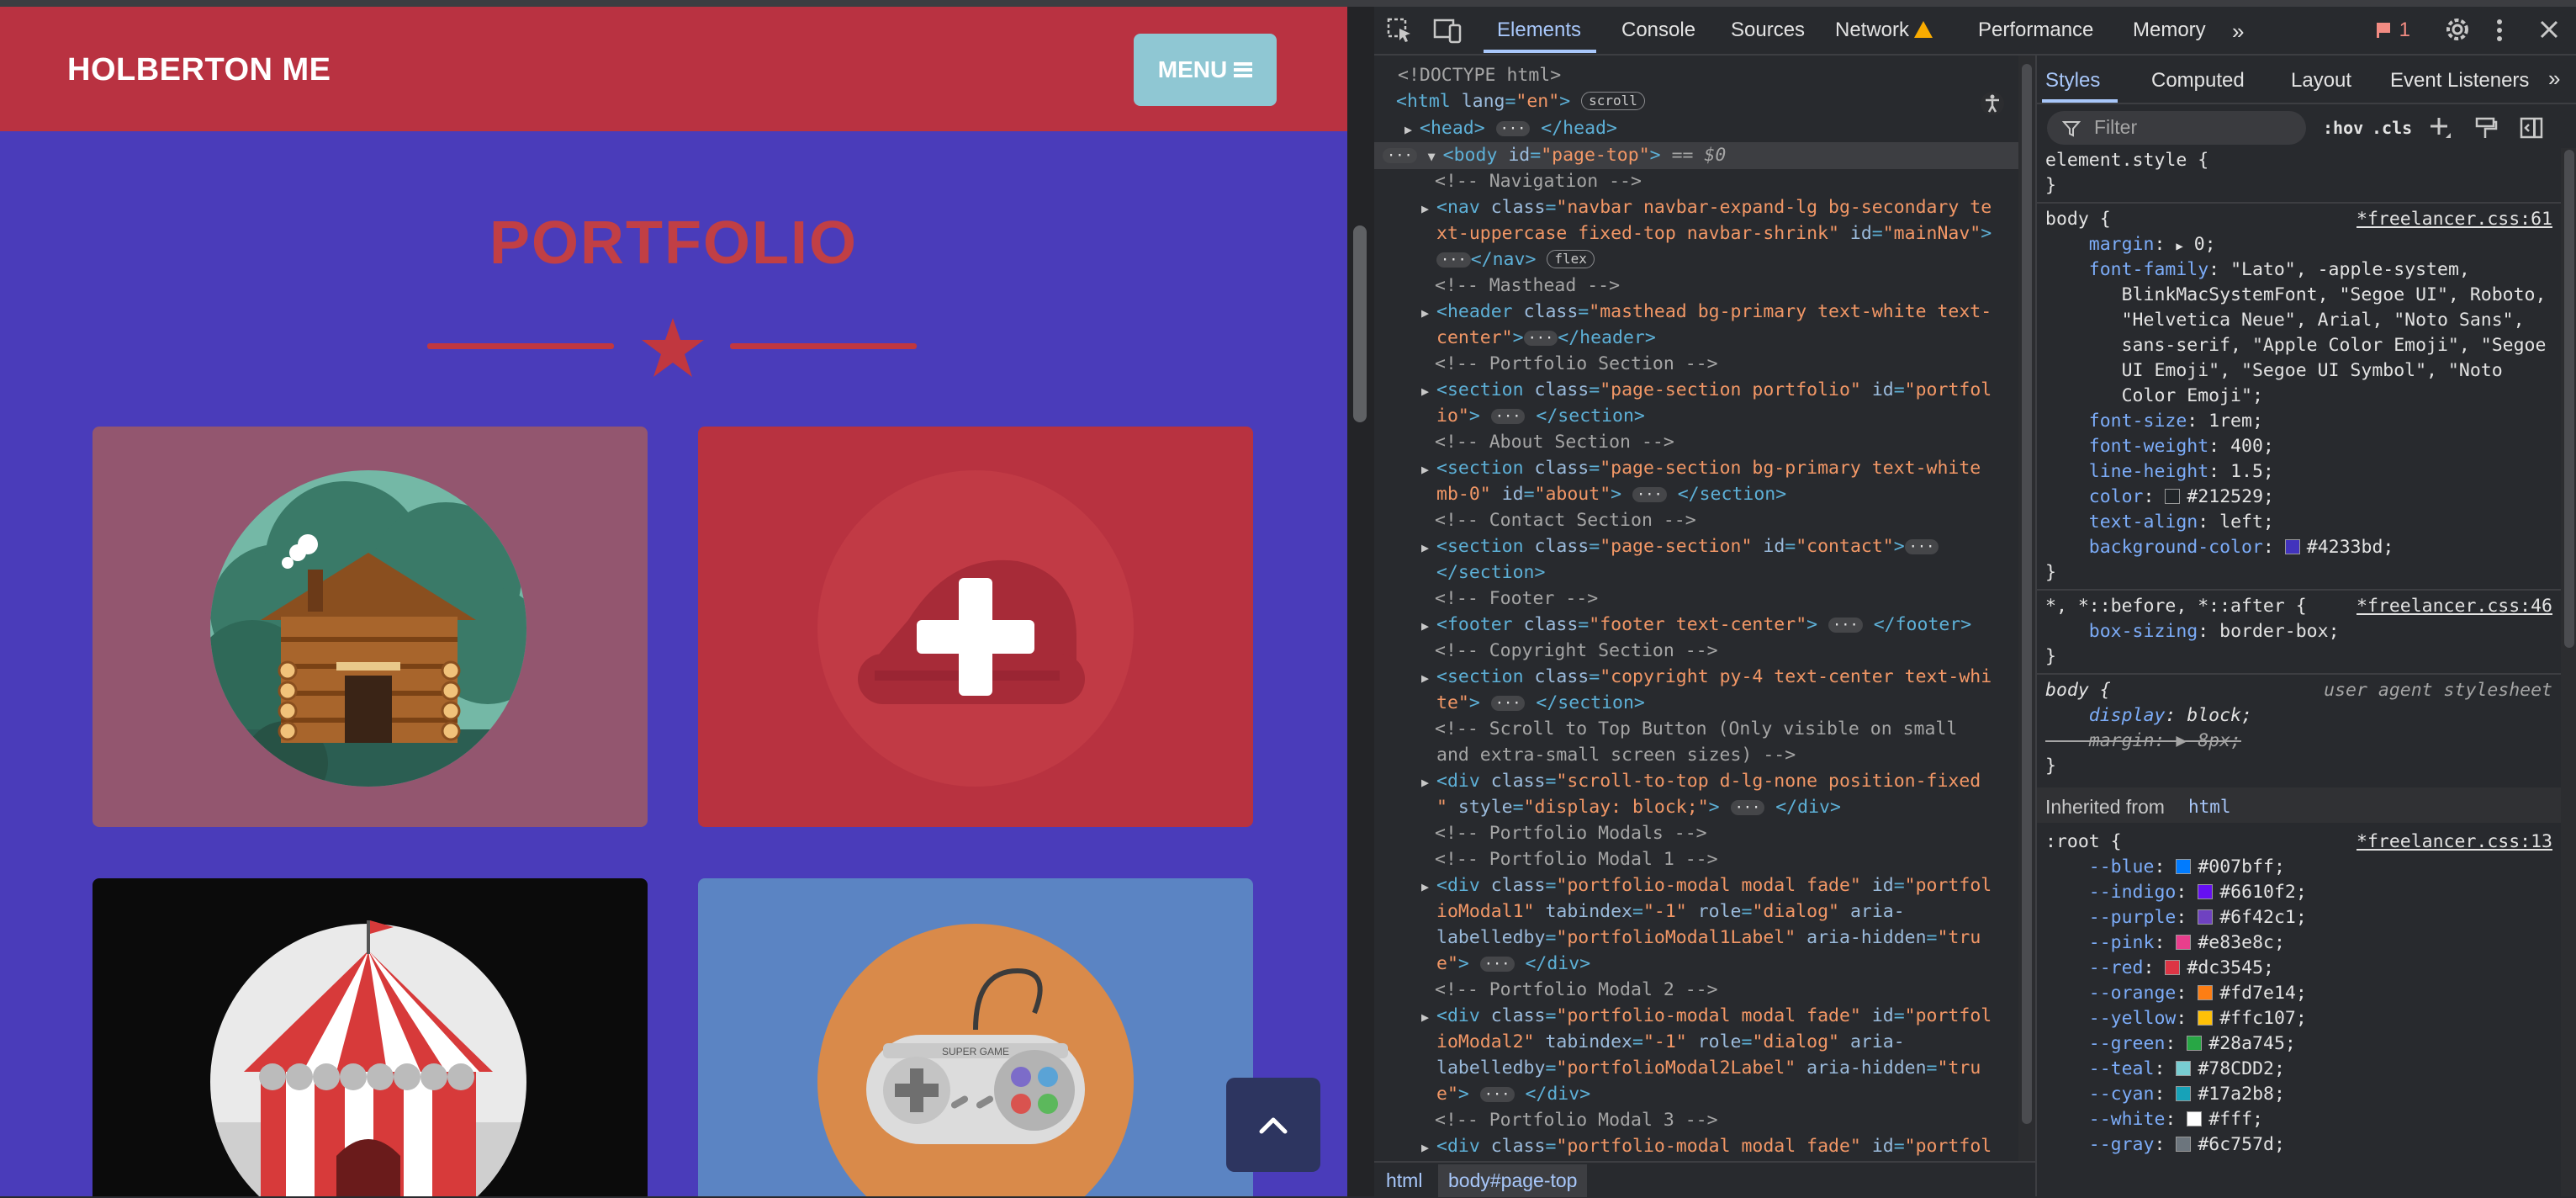  I want to click on prop-line-height: line-height: 1.5;, so click(2159, 472).